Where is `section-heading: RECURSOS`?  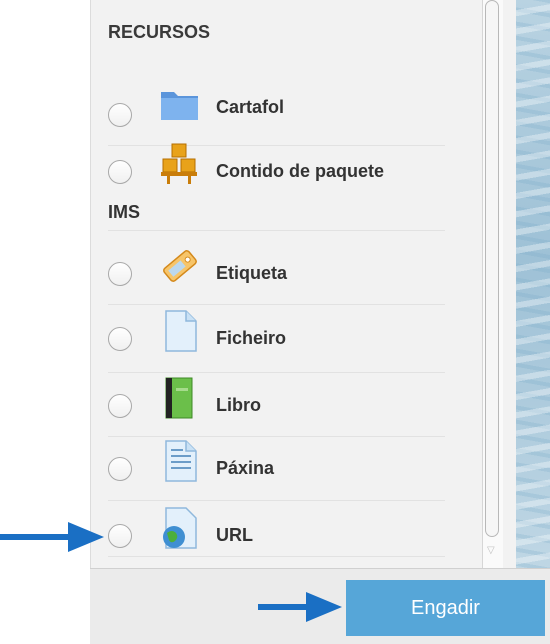
section-heading: RECURSOS is located at coordinates (159, 32).